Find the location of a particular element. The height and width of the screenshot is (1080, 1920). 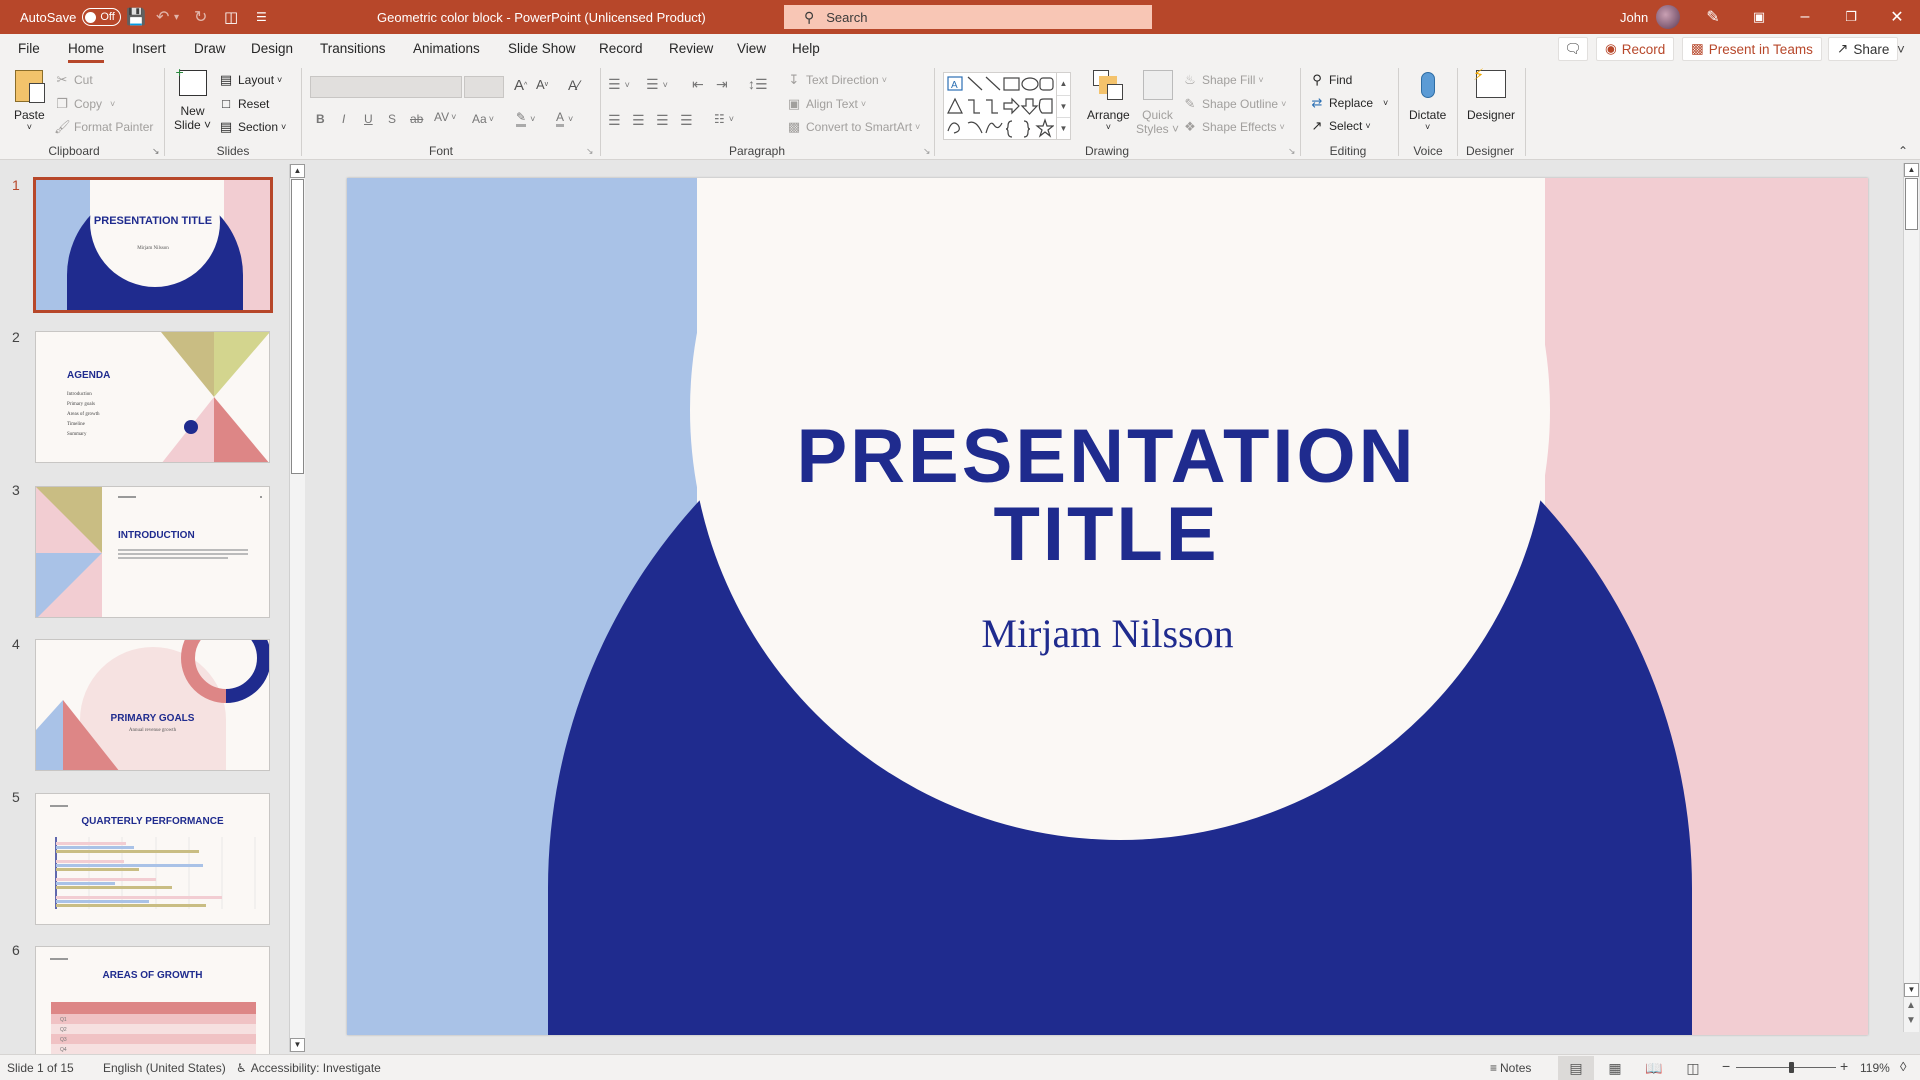

font-size-combo is located at coordinates (484, 87).